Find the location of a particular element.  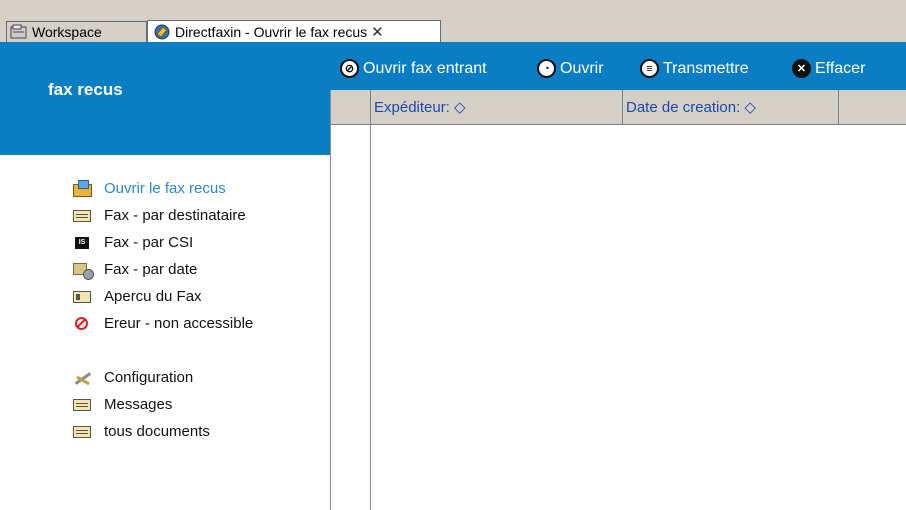

sidebar-item-error: Ereur - non accessible is located at coordinates (162, 323).